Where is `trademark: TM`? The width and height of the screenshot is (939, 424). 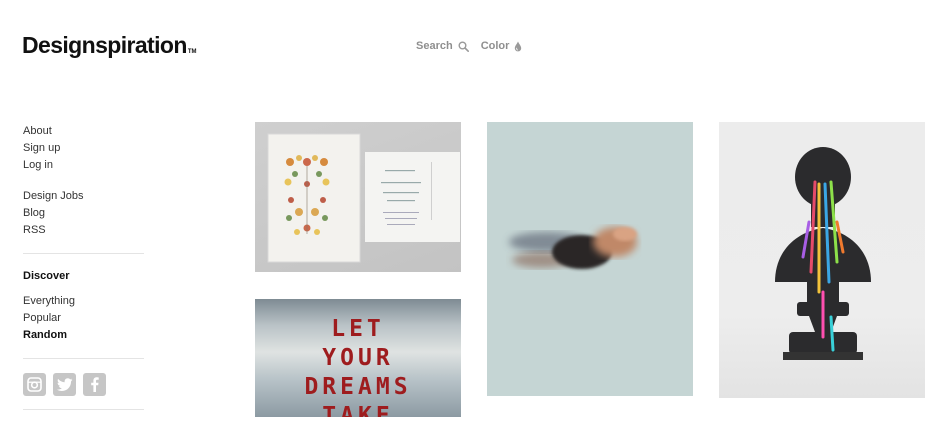 trademark: TM is located at coordinates (192, 52).